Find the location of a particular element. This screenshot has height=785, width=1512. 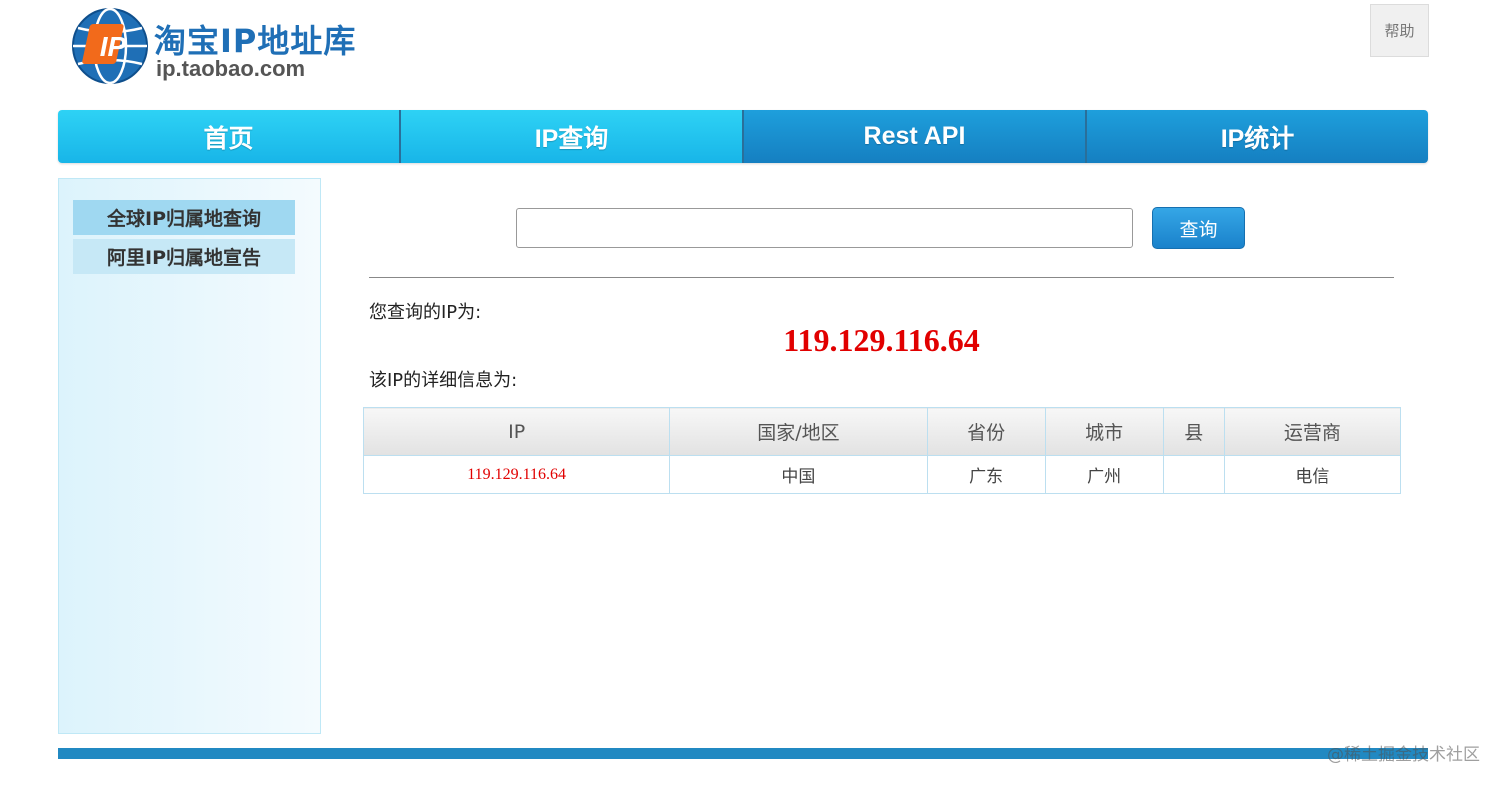

cell-city: 广州 is located at coordinates (1104, 474).